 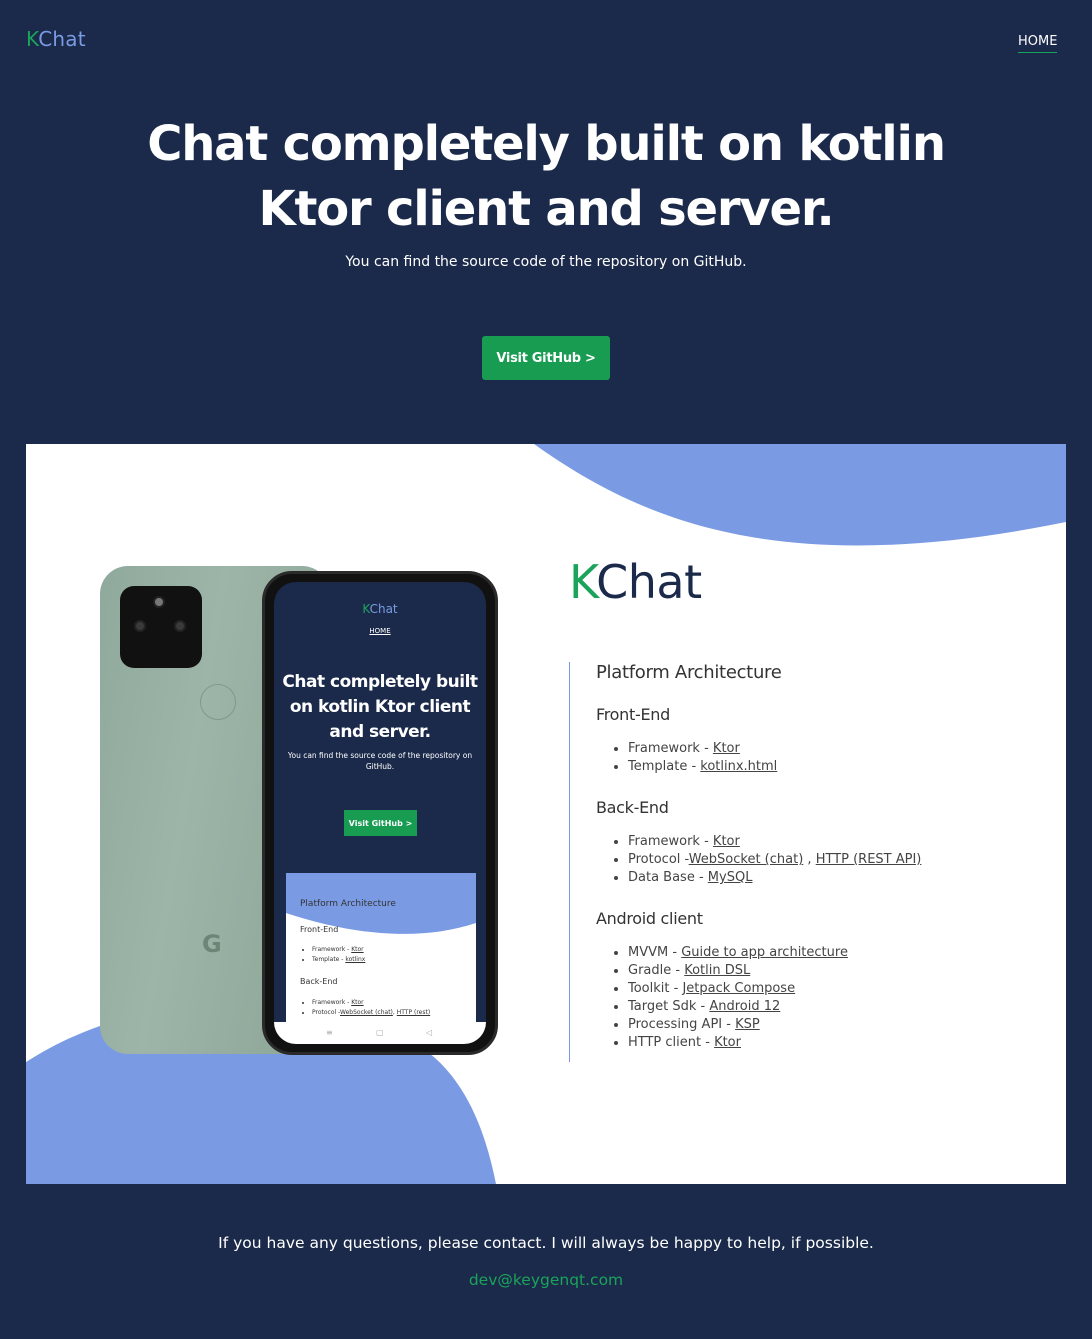 I want to click on kotlinx-html-link: kotlinx.html, so click(x=738, y=766).